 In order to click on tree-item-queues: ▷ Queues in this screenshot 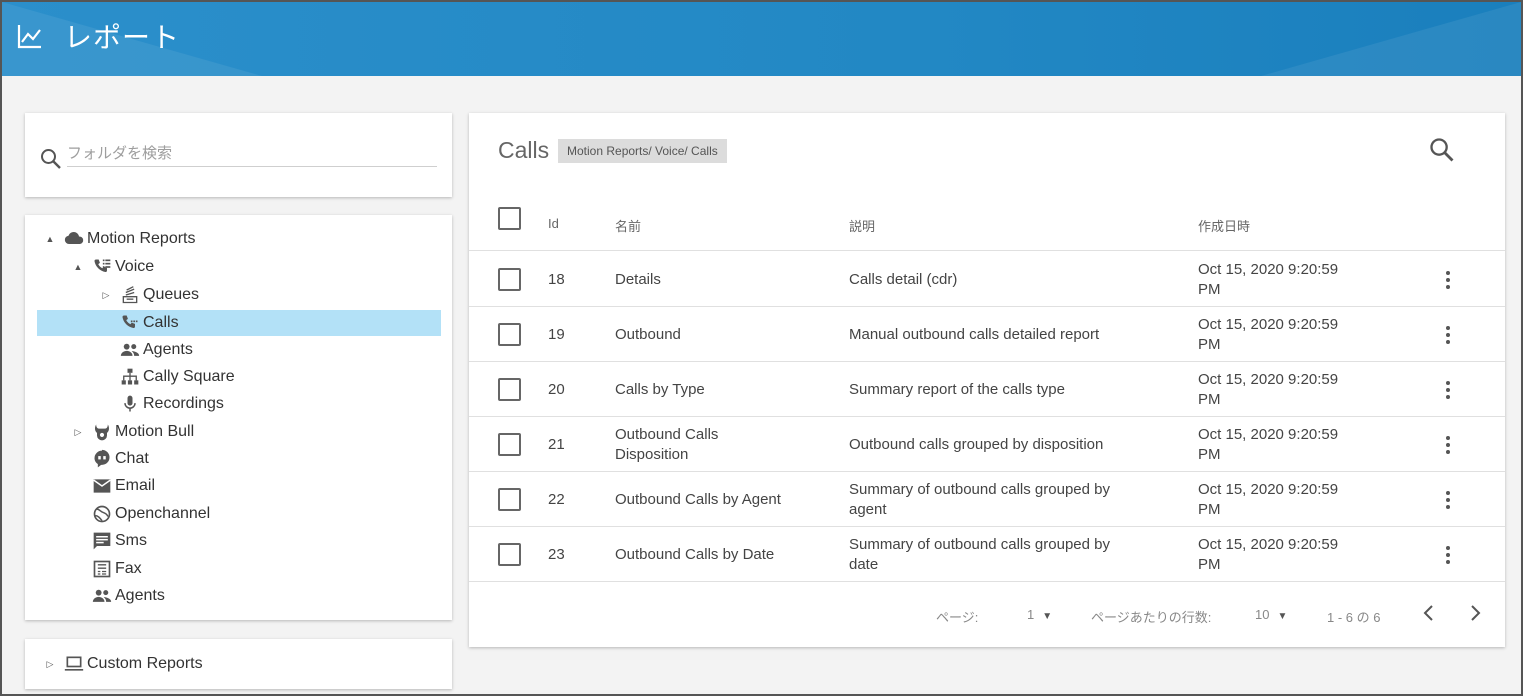, I will do `click(239, 295)`.